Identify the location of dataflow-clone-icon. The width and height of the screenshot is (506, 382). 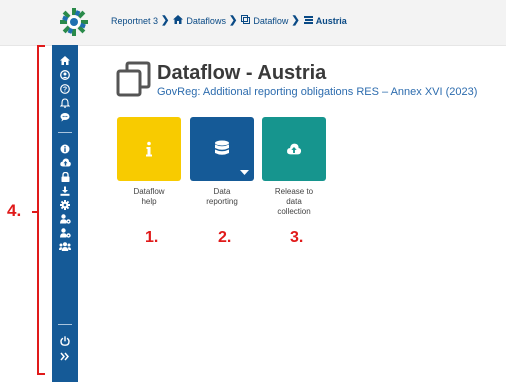
(133, 79).